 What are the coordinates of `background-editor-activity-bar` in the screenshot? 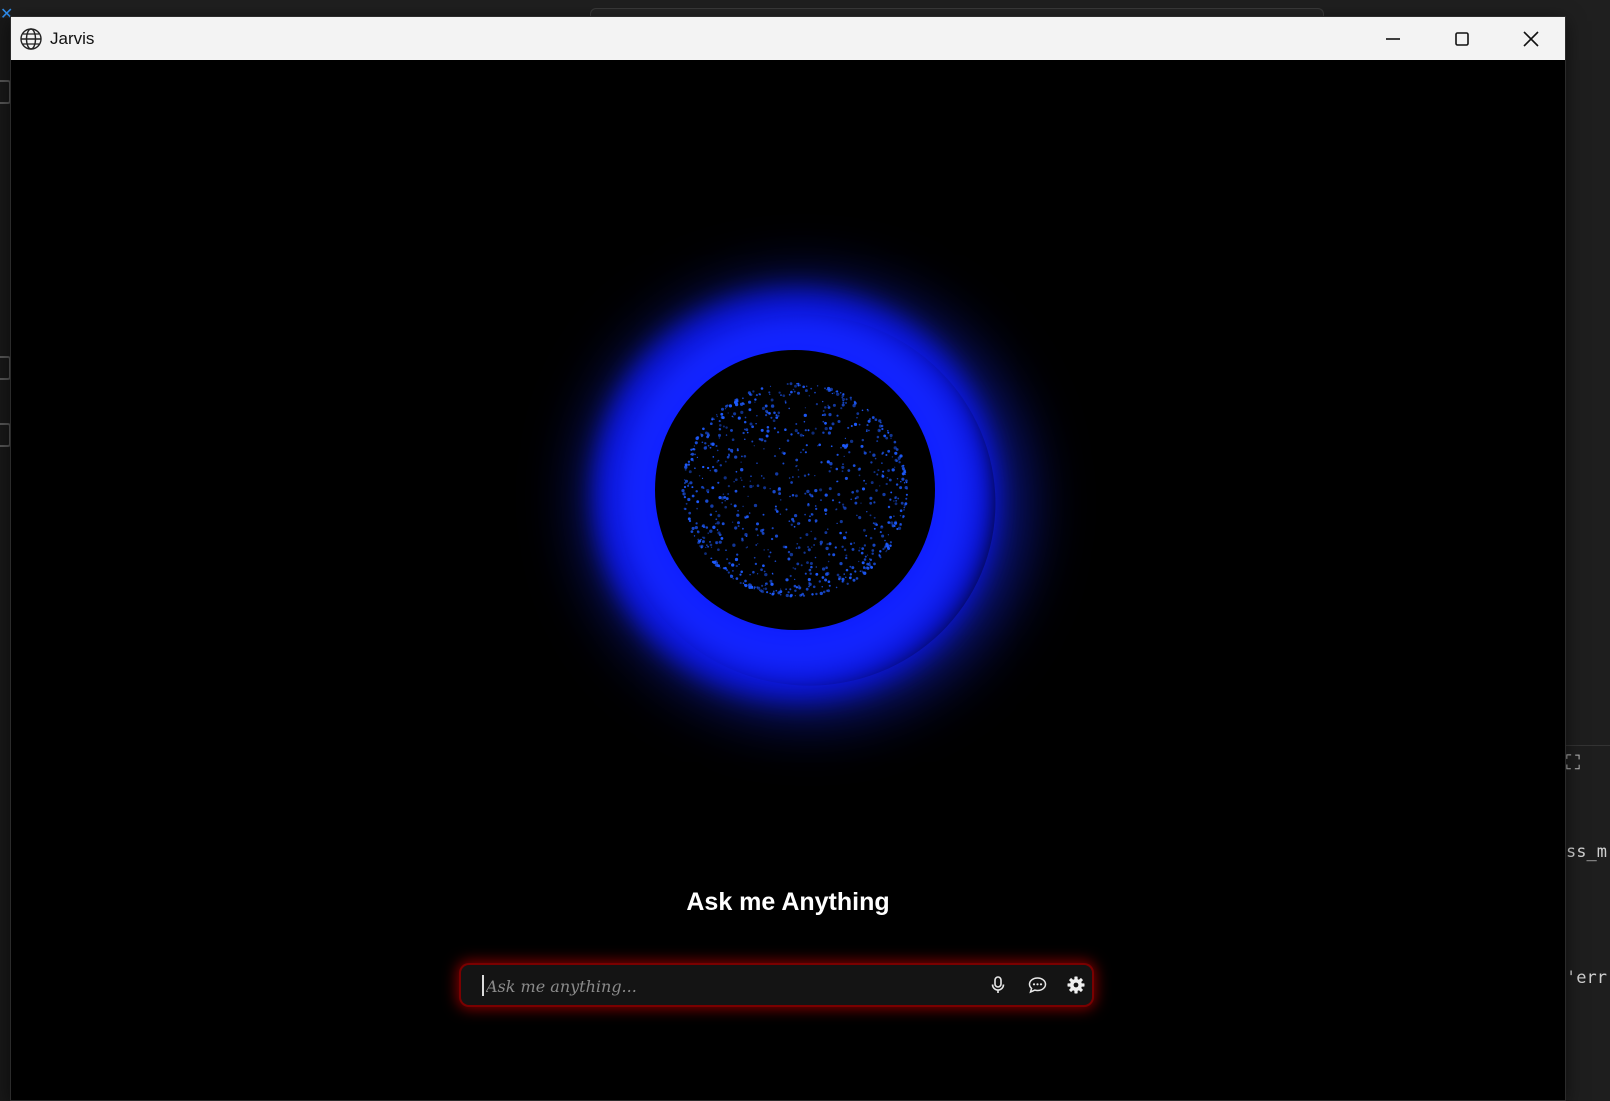 It's located at (5, 559).